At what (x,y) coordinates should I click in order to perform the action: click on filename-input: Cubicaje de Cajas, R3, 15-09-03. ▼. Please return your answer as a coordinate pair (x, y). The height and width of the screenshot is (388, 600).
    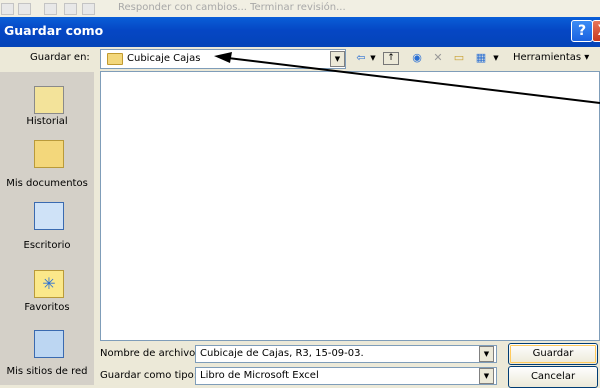
    Looking at the image, I should click on (346, 354).